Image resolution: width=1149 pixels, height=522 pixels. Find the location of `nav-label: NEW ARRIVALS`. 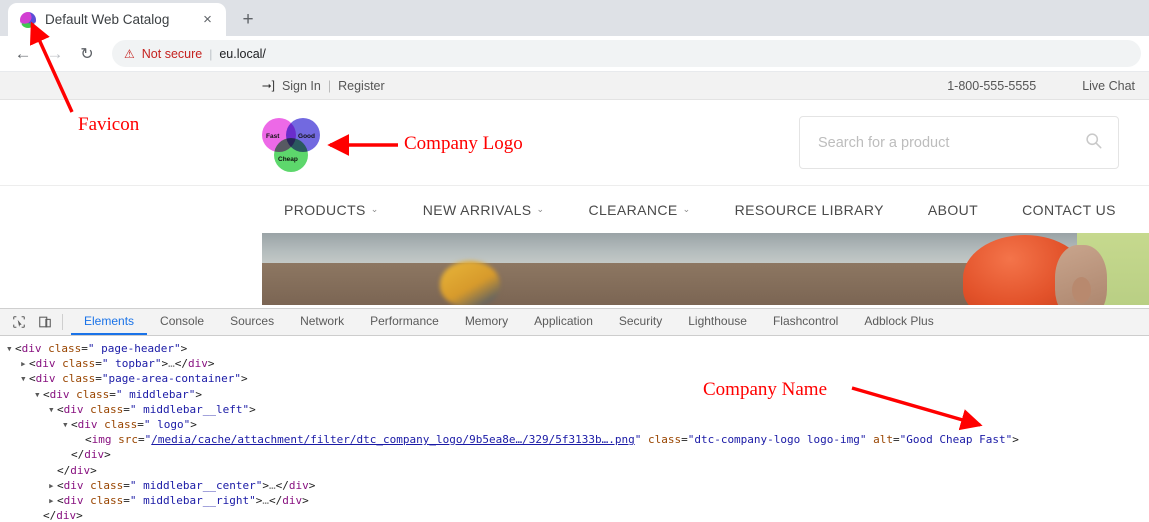

nav-label: NEW ARRIVALS is located at coordinates (477, 209).